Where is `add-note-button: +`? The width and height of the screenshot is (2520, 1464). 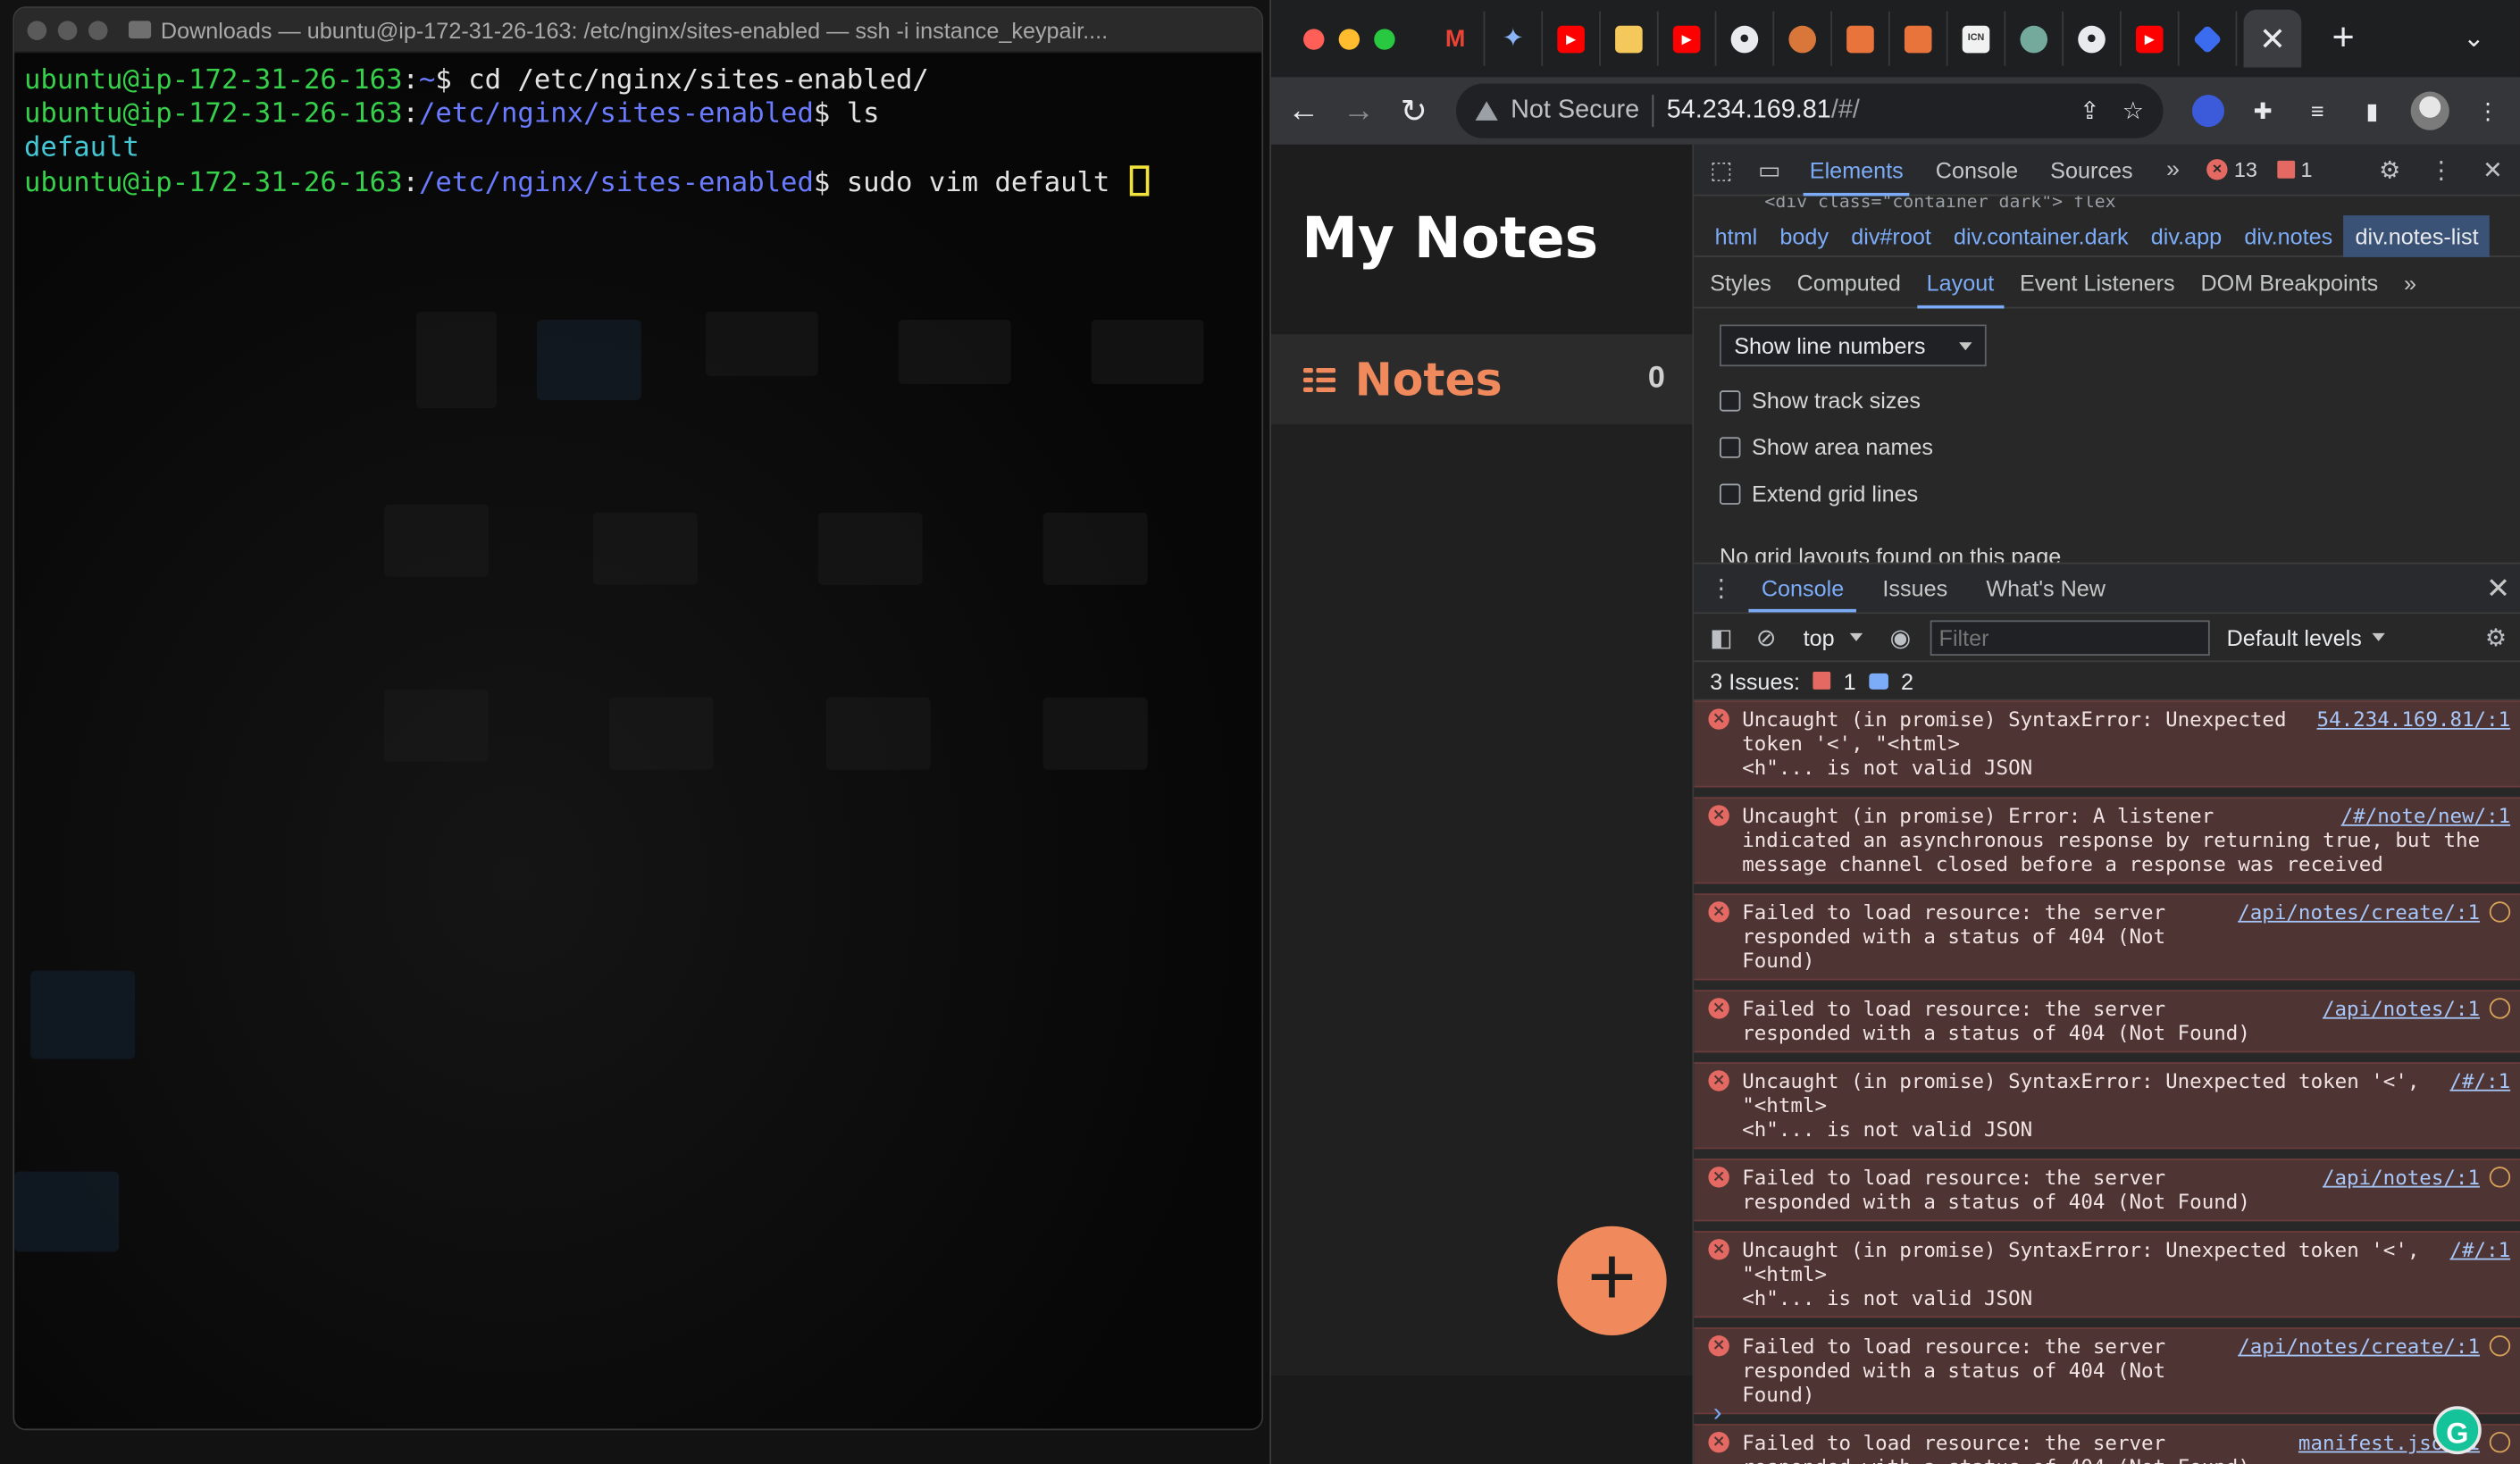 add-note-button: + is located at coordinates (1612, 1281).